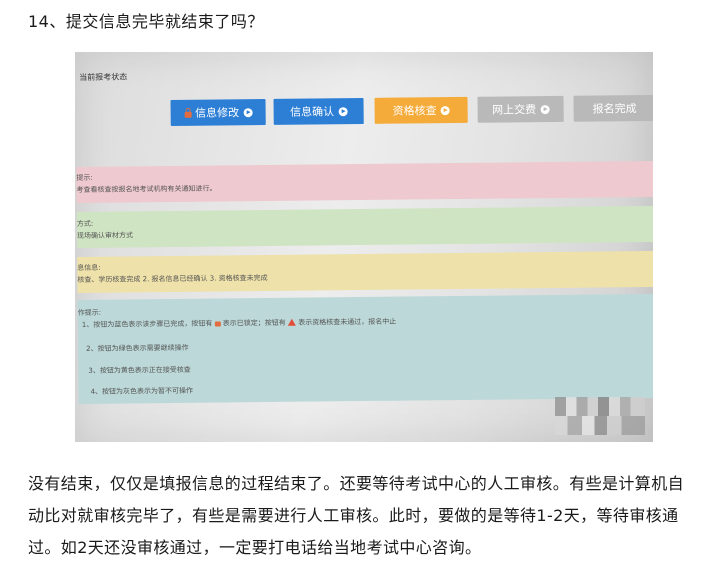 The width and height of the screenshot is (727, 577). What do you see at coordinates (514, 110) in the screenshot?
I see `step-label: 网上交费` at bounding box center [514, 110].